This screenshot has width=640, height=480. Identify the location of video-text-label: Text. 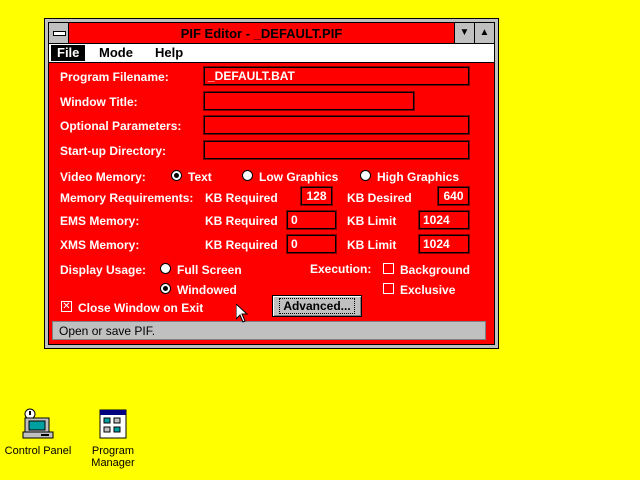
(200, 177).